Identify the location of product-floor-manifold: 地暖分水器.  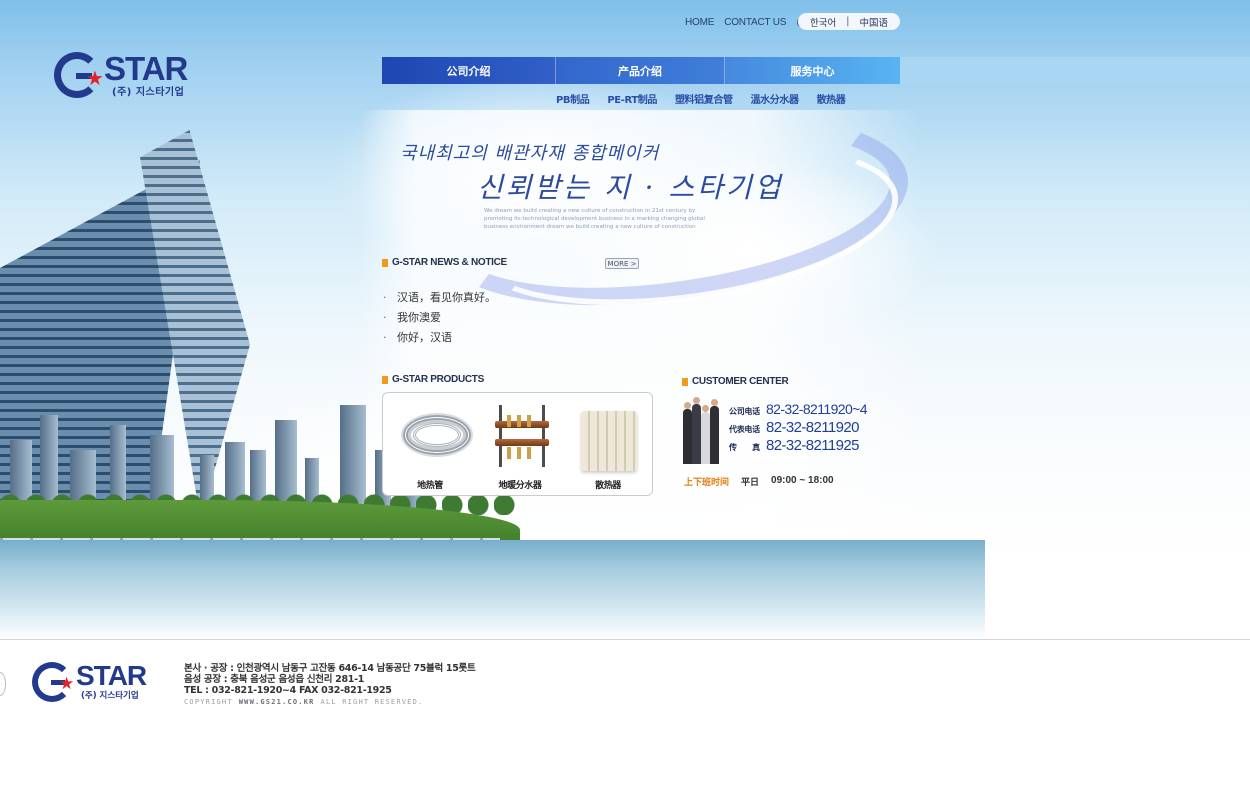
(520, 445).